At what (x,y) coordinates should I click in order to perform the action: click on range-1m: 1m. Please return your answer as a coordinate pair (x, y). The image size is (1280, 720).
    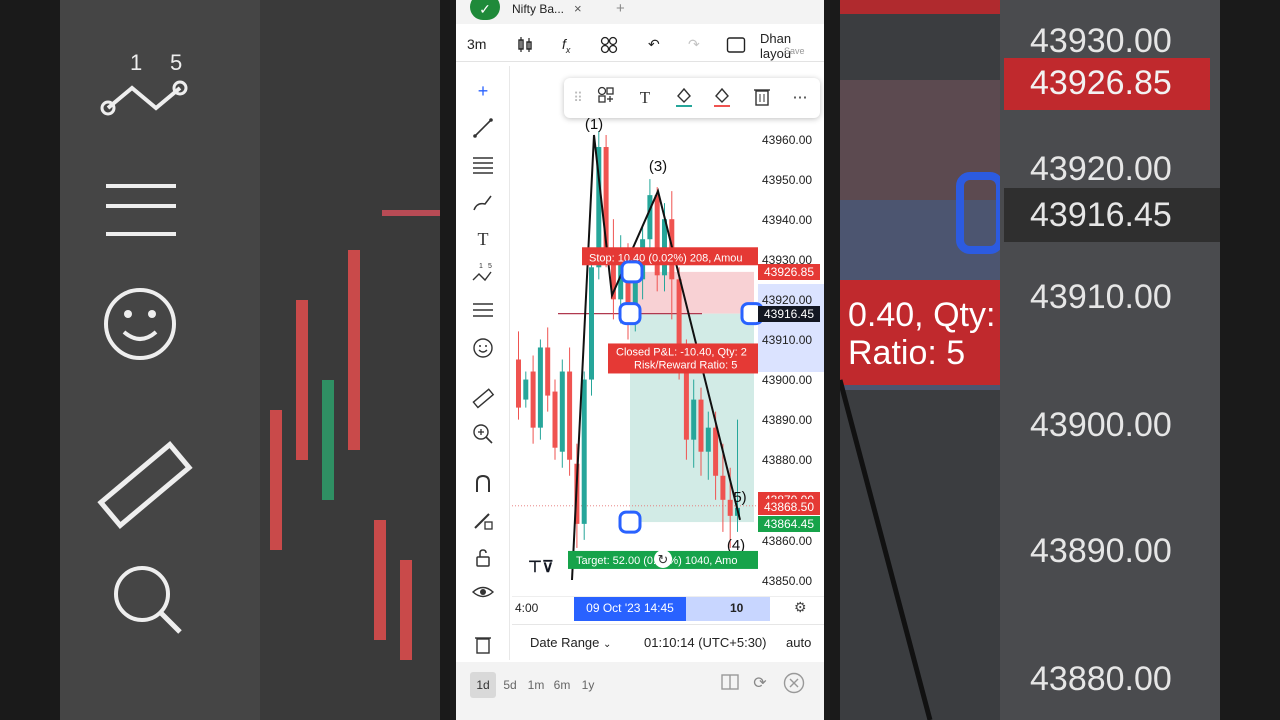
    Looking at the image, I should click on (536, 685).